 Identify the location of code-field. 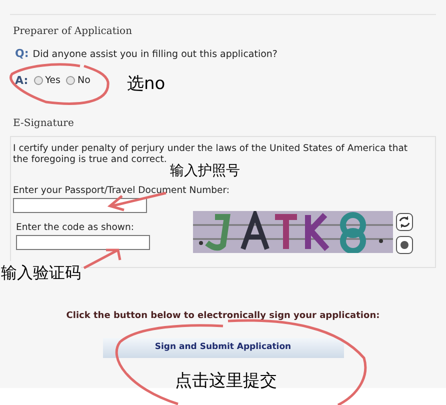
(83, 242).